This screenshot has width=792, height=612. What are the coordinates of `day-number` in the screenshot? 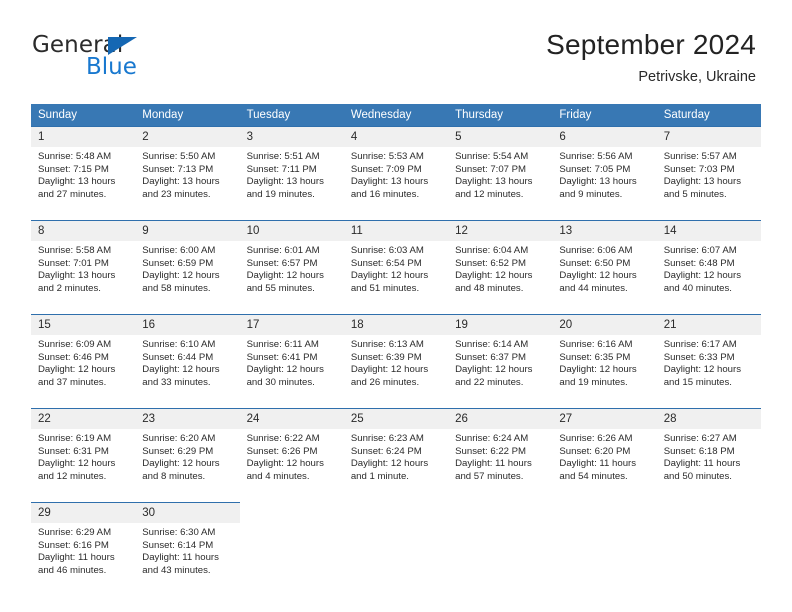 It's located at (604, 512).